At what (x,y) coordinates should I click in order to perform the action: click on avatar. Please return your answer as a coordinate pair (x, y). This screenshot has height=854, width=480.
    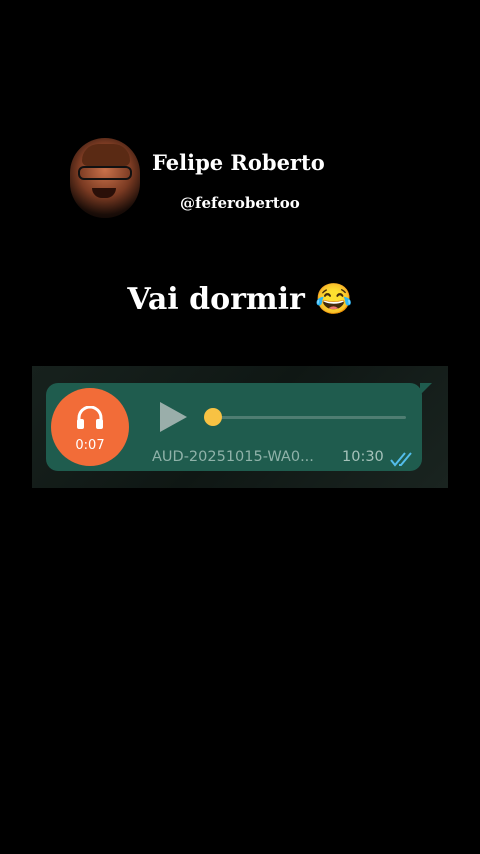
    Looking at the image, I should click on (105, 178).